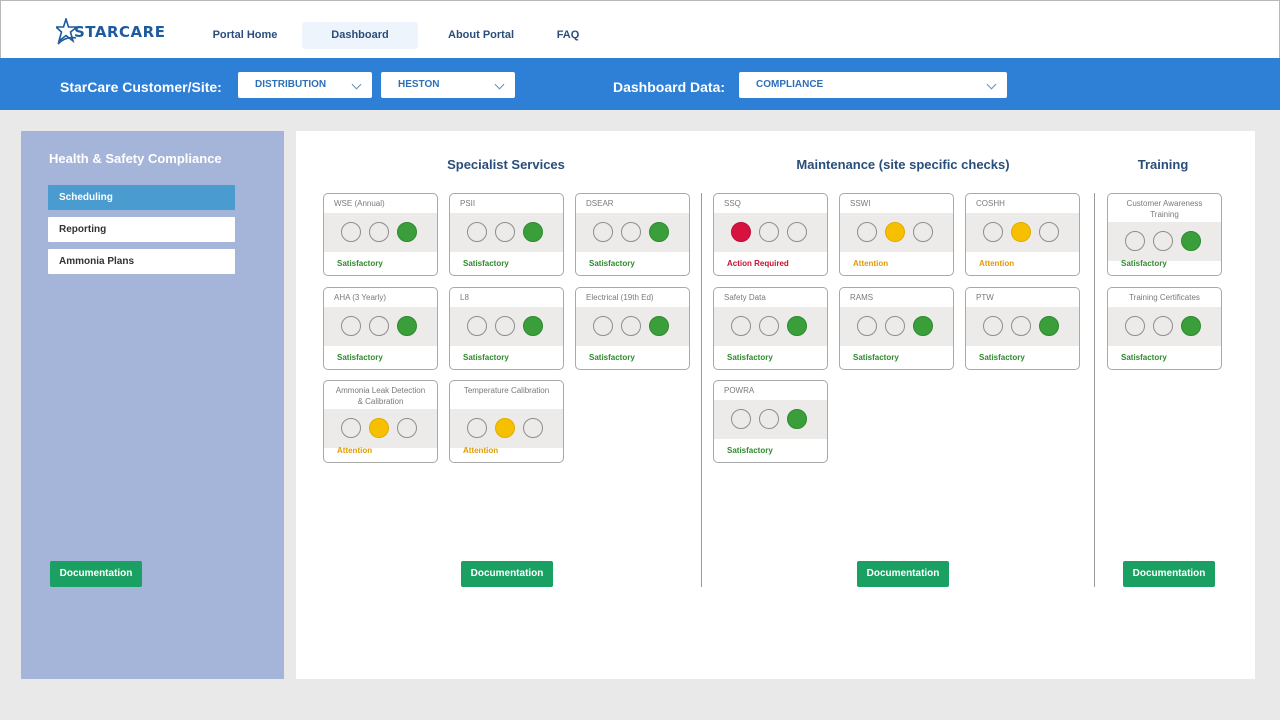 This screenshot has width=1280, height=720. What do you see at coordinates (506, 390) in the screenshot?
I see `card-title: Temperature Calibration` at bounding box center [506, 390].